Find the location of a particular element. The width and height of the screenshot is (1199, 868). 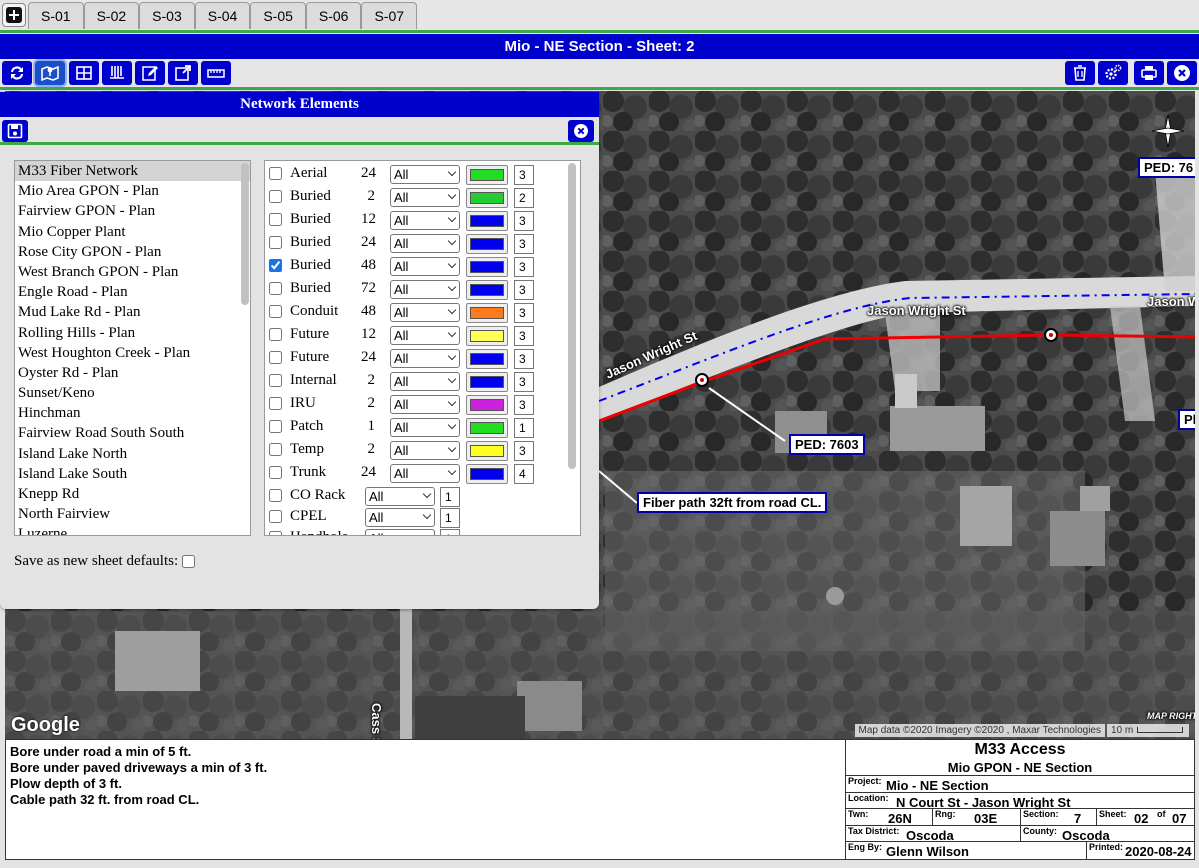

network-item: North Fairview is located at coordinates (132, 514).